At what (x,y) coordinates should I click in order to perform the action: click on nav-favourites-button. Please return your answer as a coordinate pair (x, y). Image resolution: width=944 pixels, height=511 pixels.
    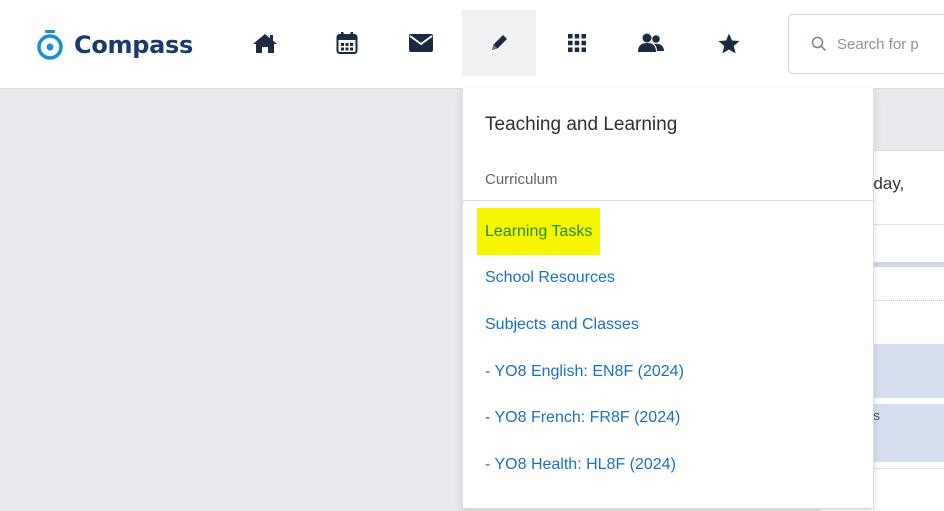
    Looking at the image, I should click on (729, 43).